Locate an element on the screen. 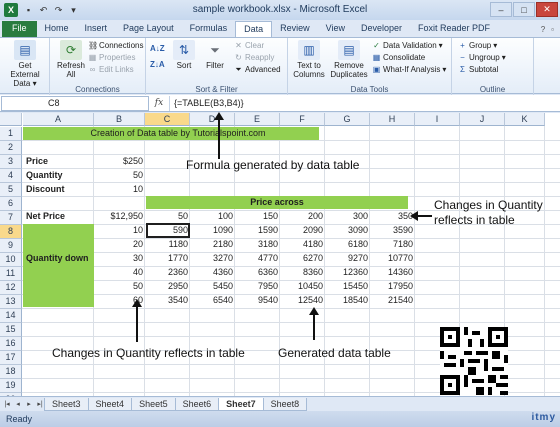 This screenshot has height=427, width=560. row-header-15: 15 is located at coordinates (11, 330).